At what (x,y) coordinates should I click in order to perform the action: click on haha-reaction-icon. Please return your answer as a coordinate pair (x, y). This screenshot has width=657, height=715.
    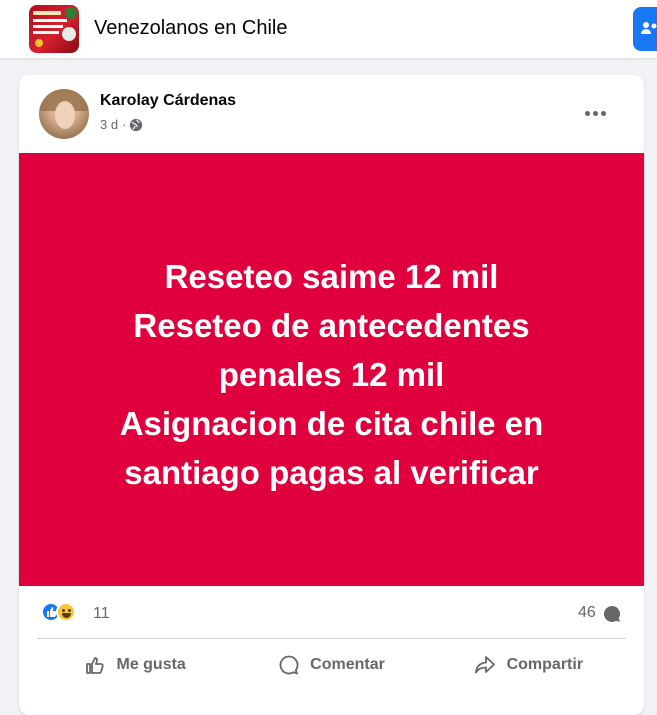
    Looking at the image, I should click on (66, 612).